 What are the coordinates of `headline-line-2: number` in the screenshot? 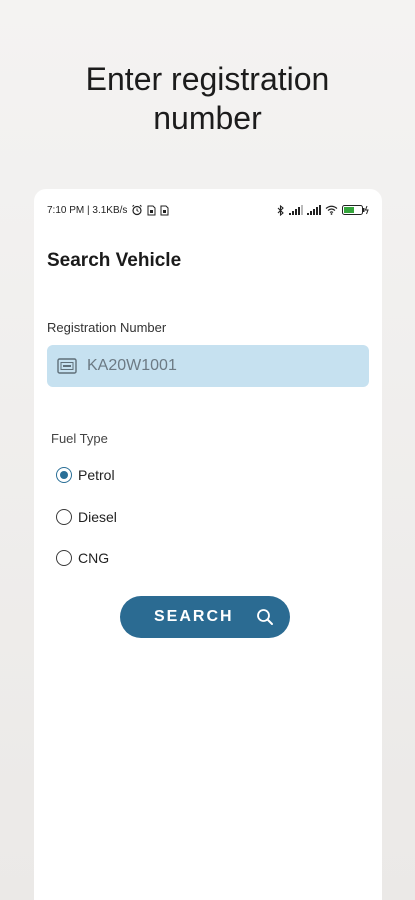 It's located at (207, 118).